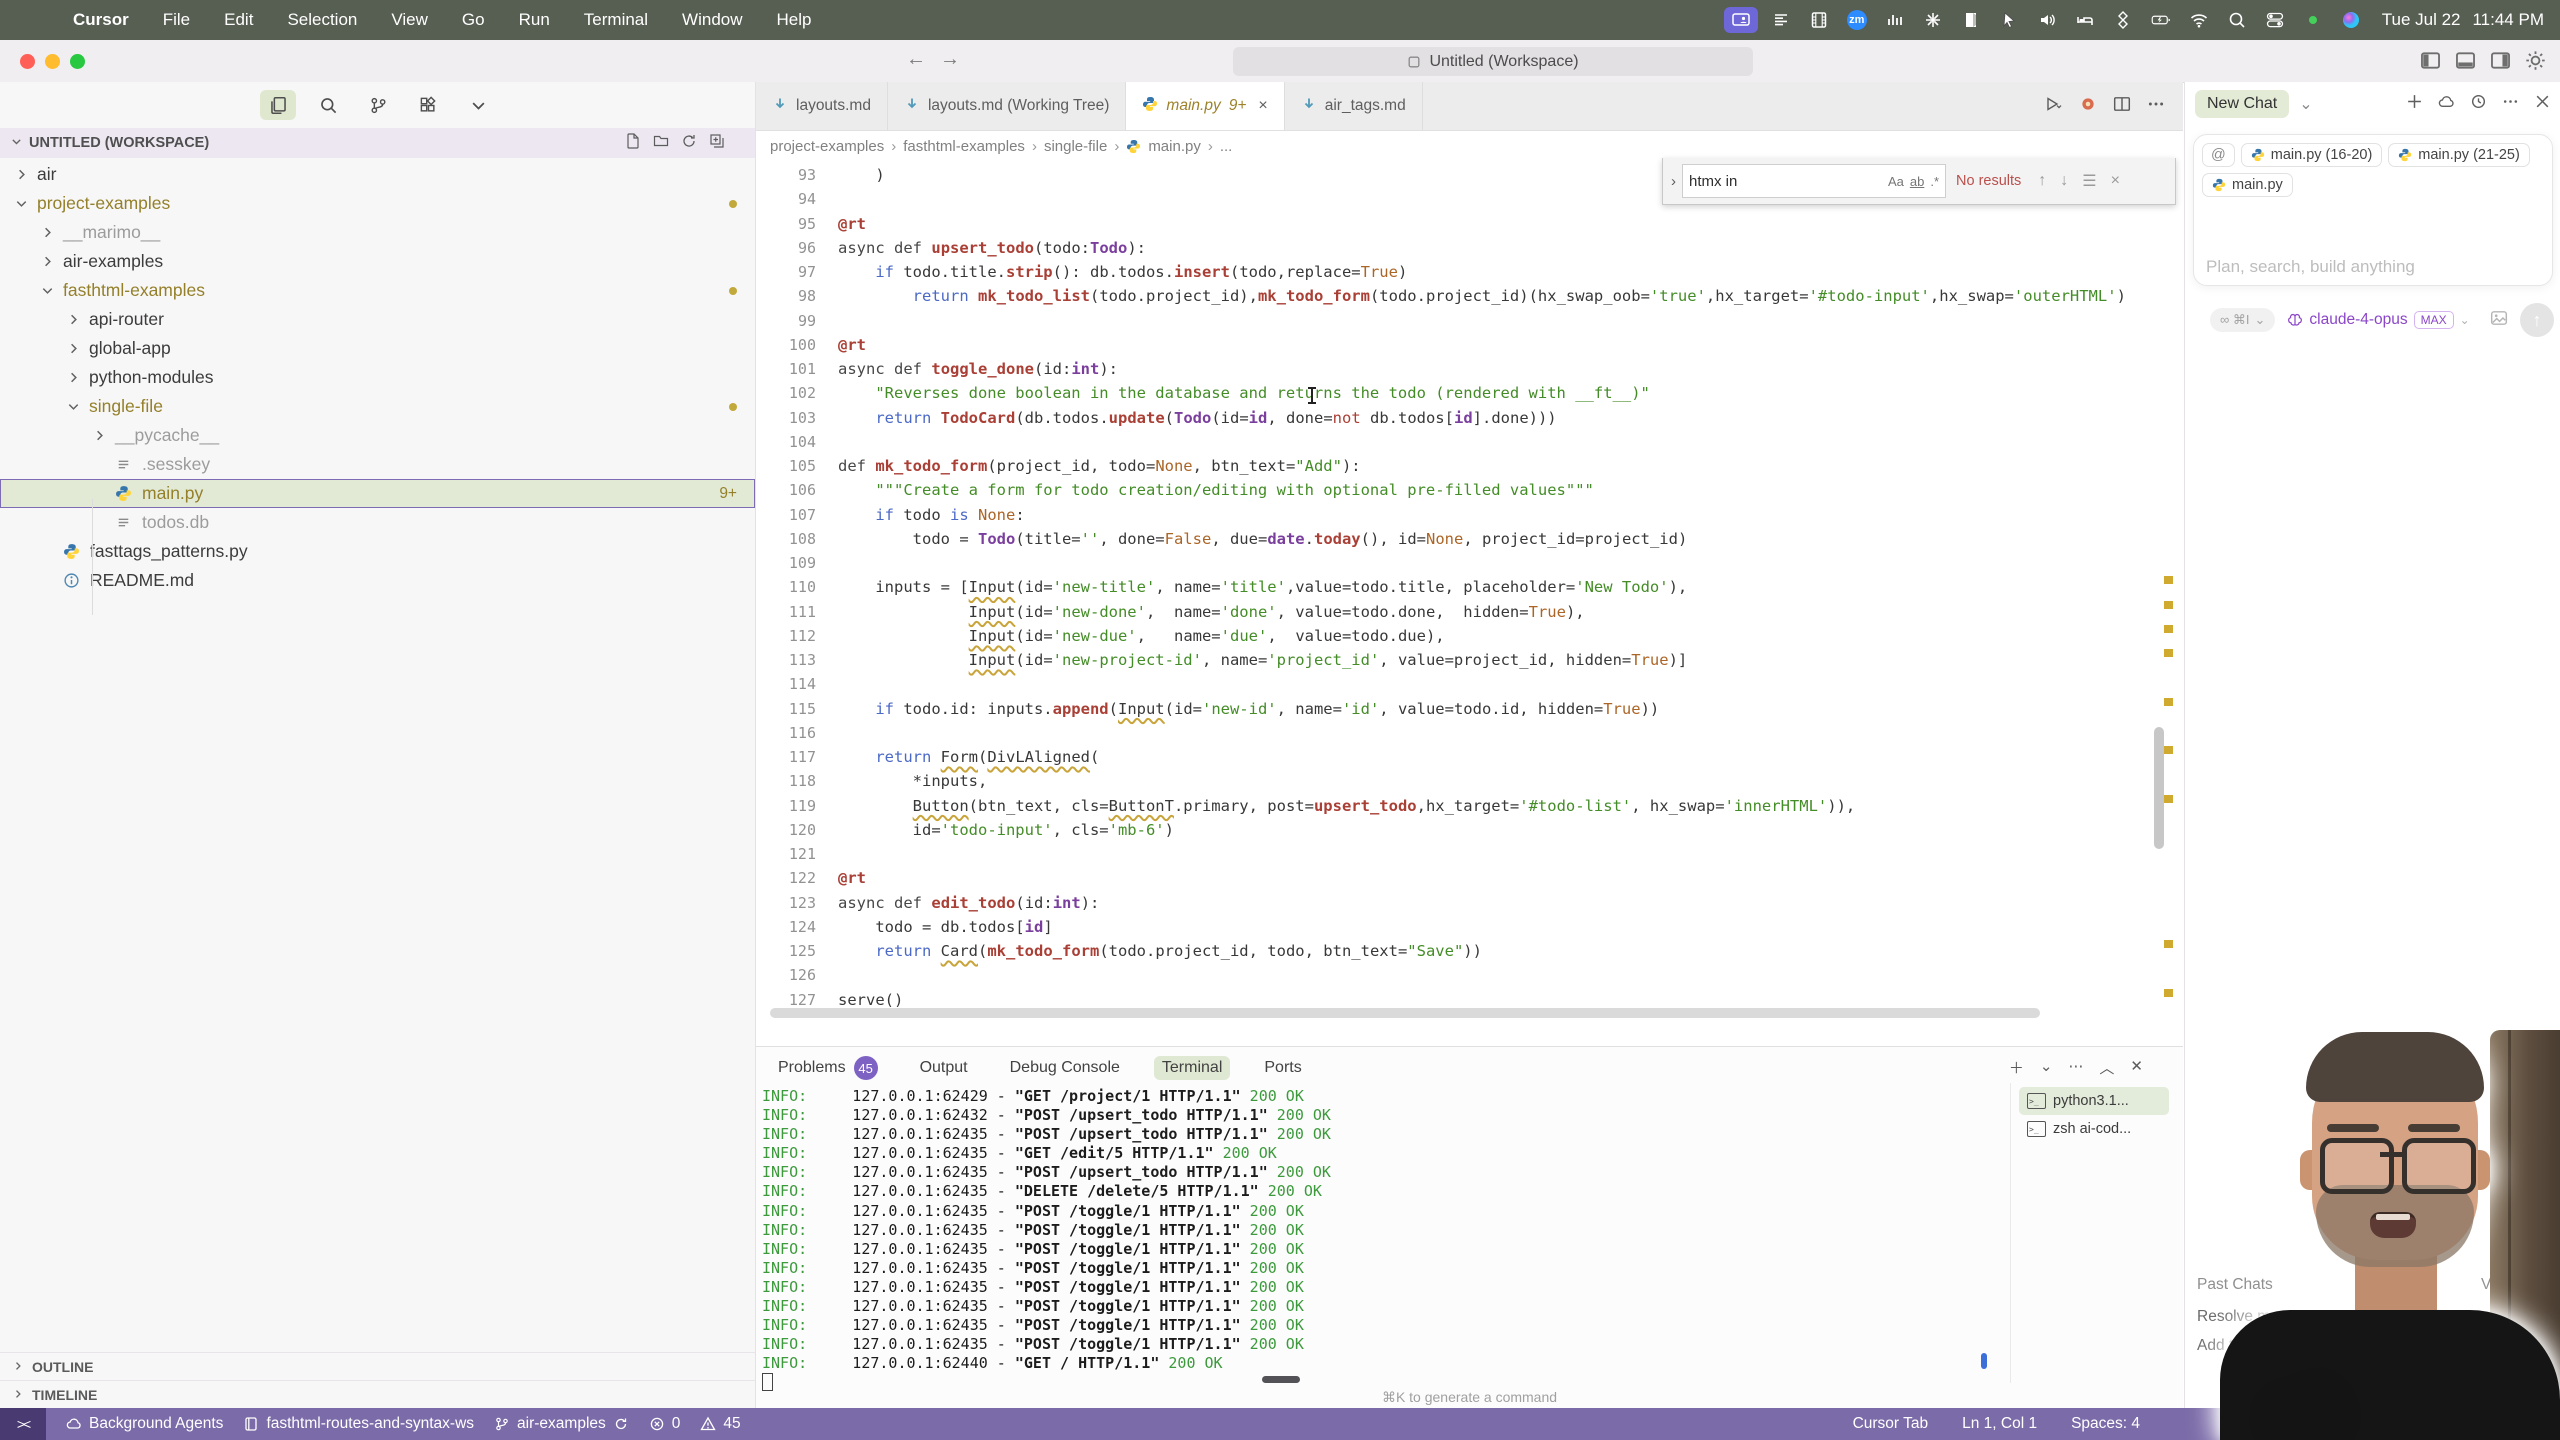 The height and width of the screenshot is (1440, 2560). What do you see at coordinates (377, 435) in the screenshot?
I see `tree-item--pycache-: __pycache__` at bounding box center [377, 435].